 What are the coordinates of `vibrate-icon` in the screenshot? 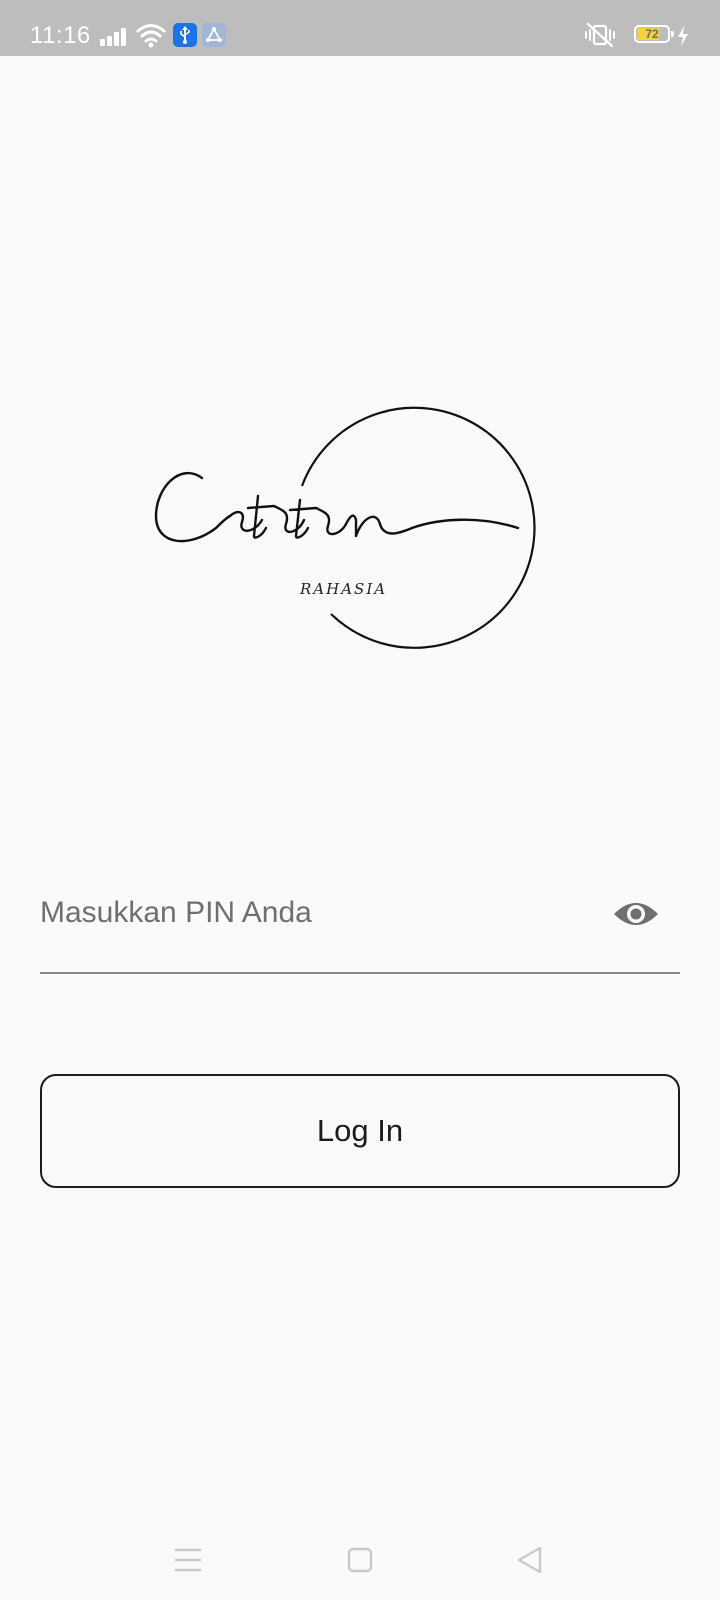 It's located at (600, 35).